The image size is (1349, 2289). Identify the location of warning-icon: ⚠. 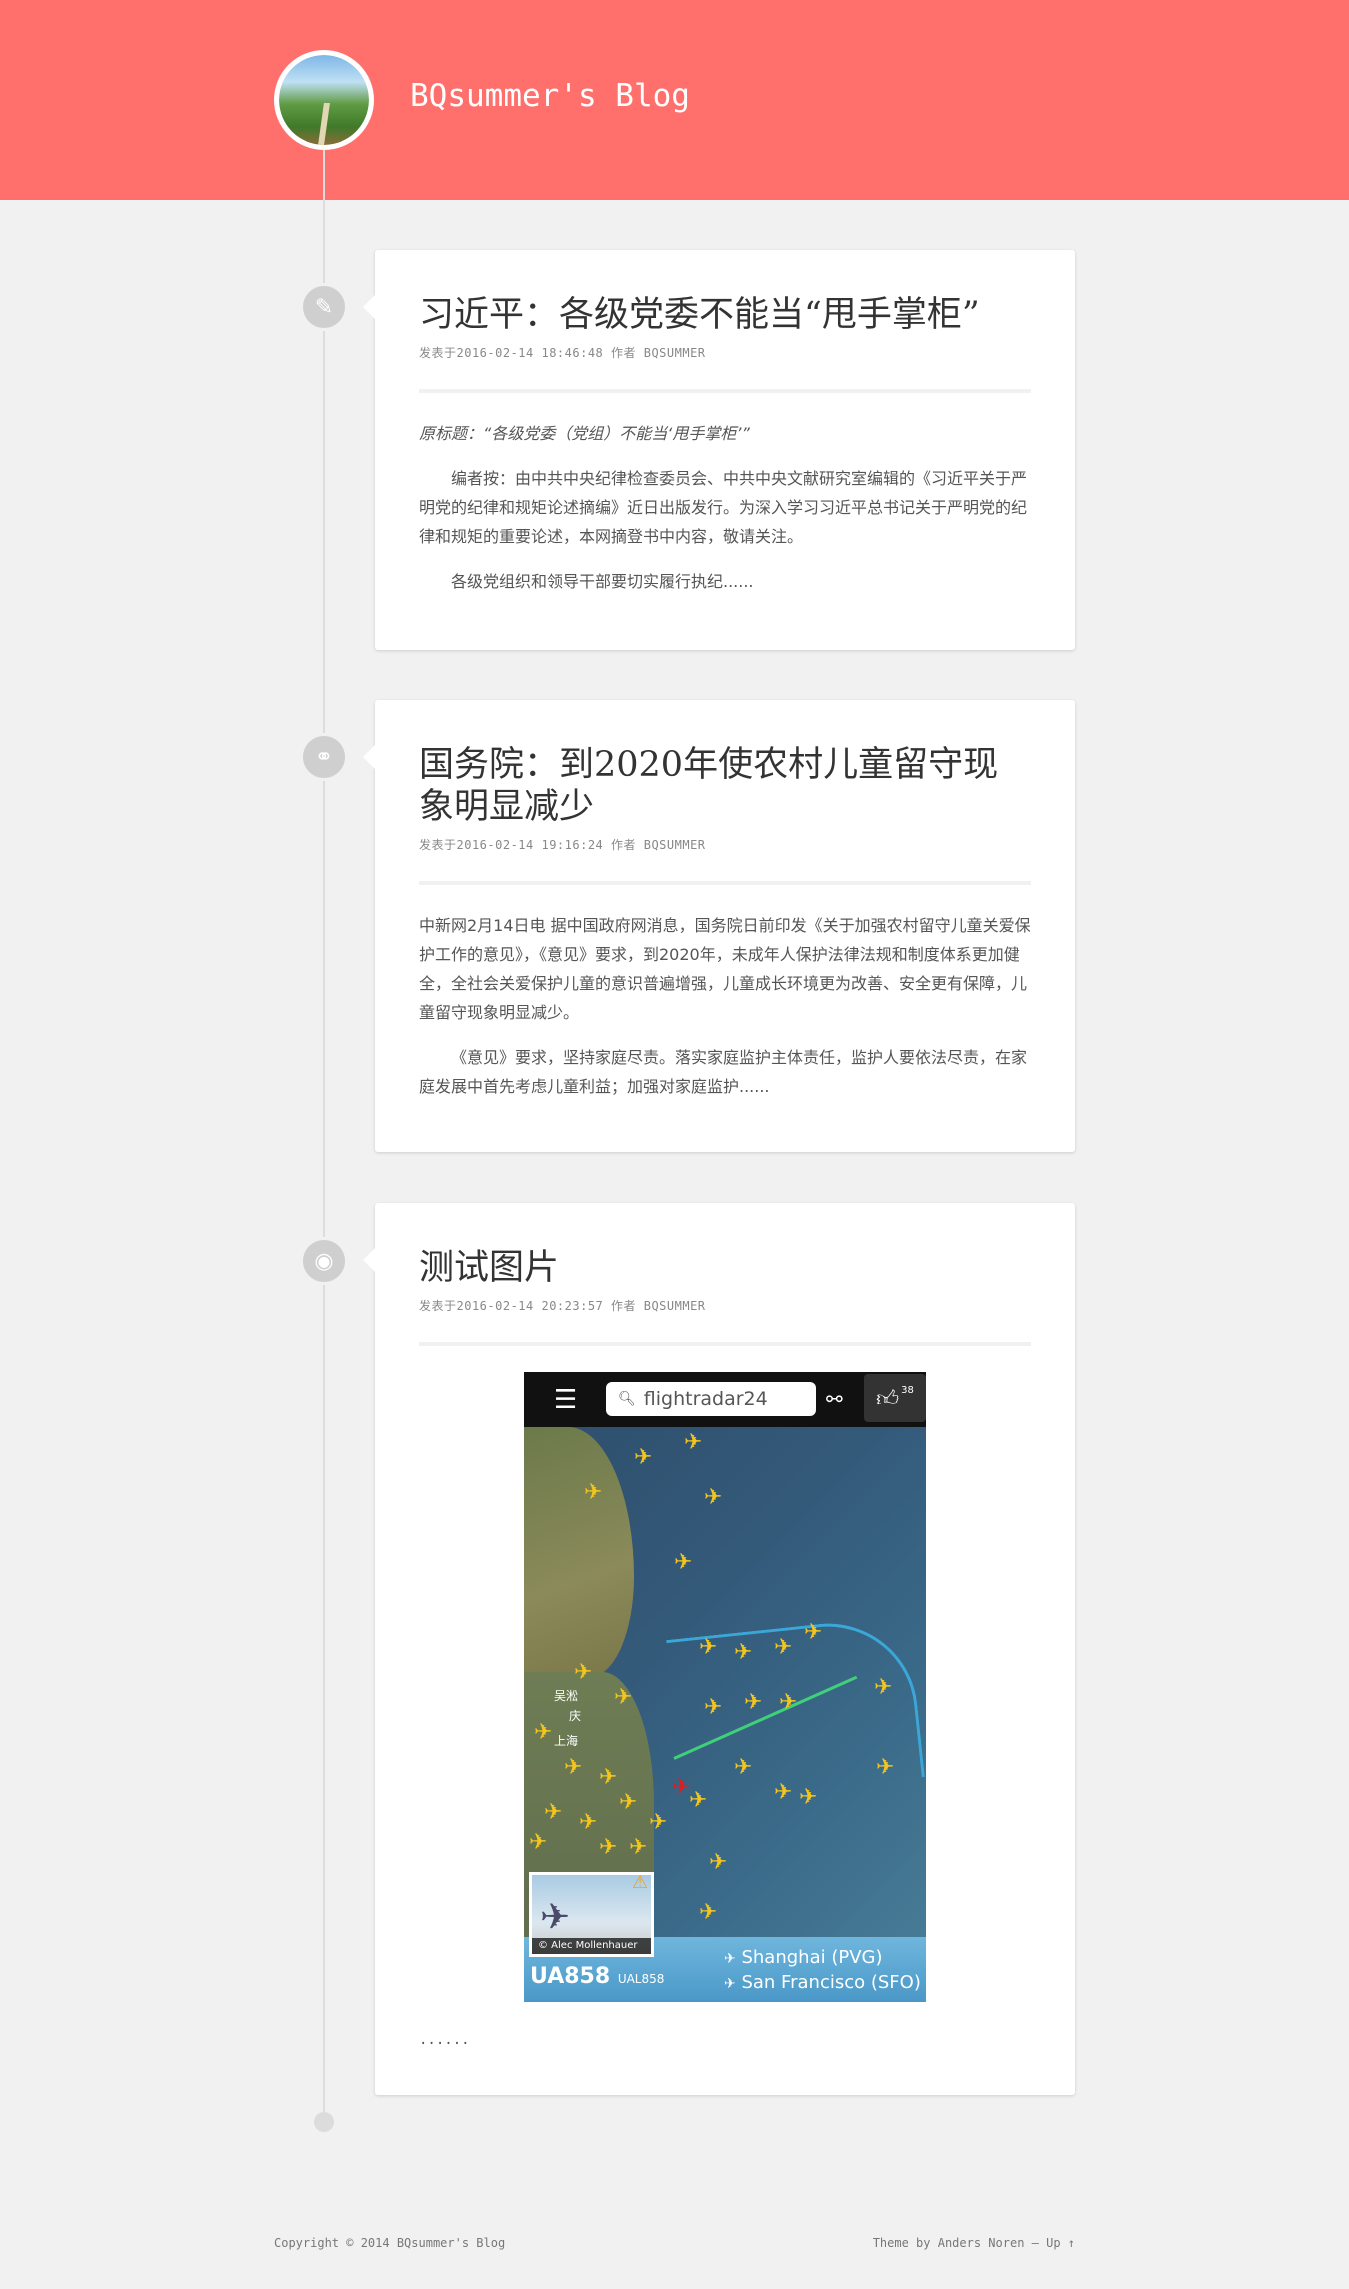
(640, 1882).